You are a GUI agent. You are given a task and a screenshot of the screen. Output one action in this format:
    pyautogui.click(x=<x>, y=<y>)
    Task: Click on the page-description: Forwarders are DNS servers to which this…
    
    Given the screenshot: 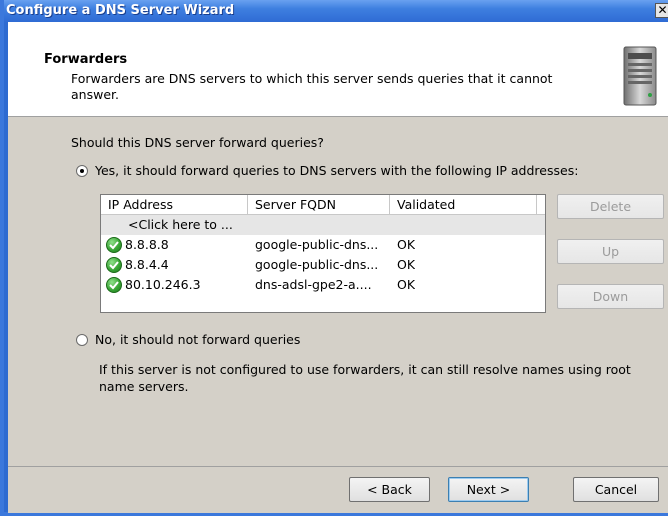 What is the action you would take?
    pyautogui.click(x=312, y=86)
    